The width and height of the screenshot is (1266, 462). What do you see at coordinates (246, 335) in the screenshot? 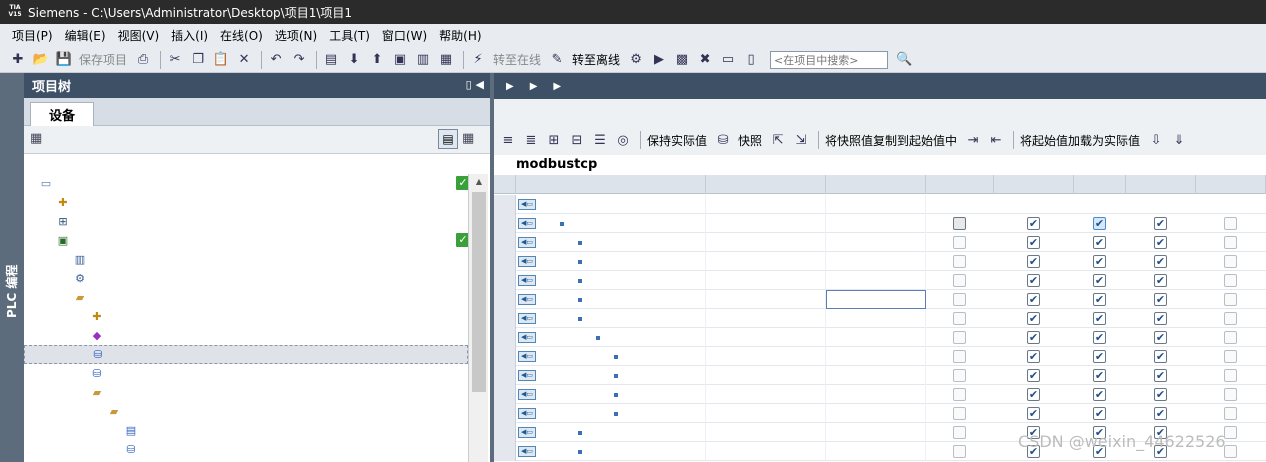
I see `tree-item: ◆` at bounding box center [246, 335].